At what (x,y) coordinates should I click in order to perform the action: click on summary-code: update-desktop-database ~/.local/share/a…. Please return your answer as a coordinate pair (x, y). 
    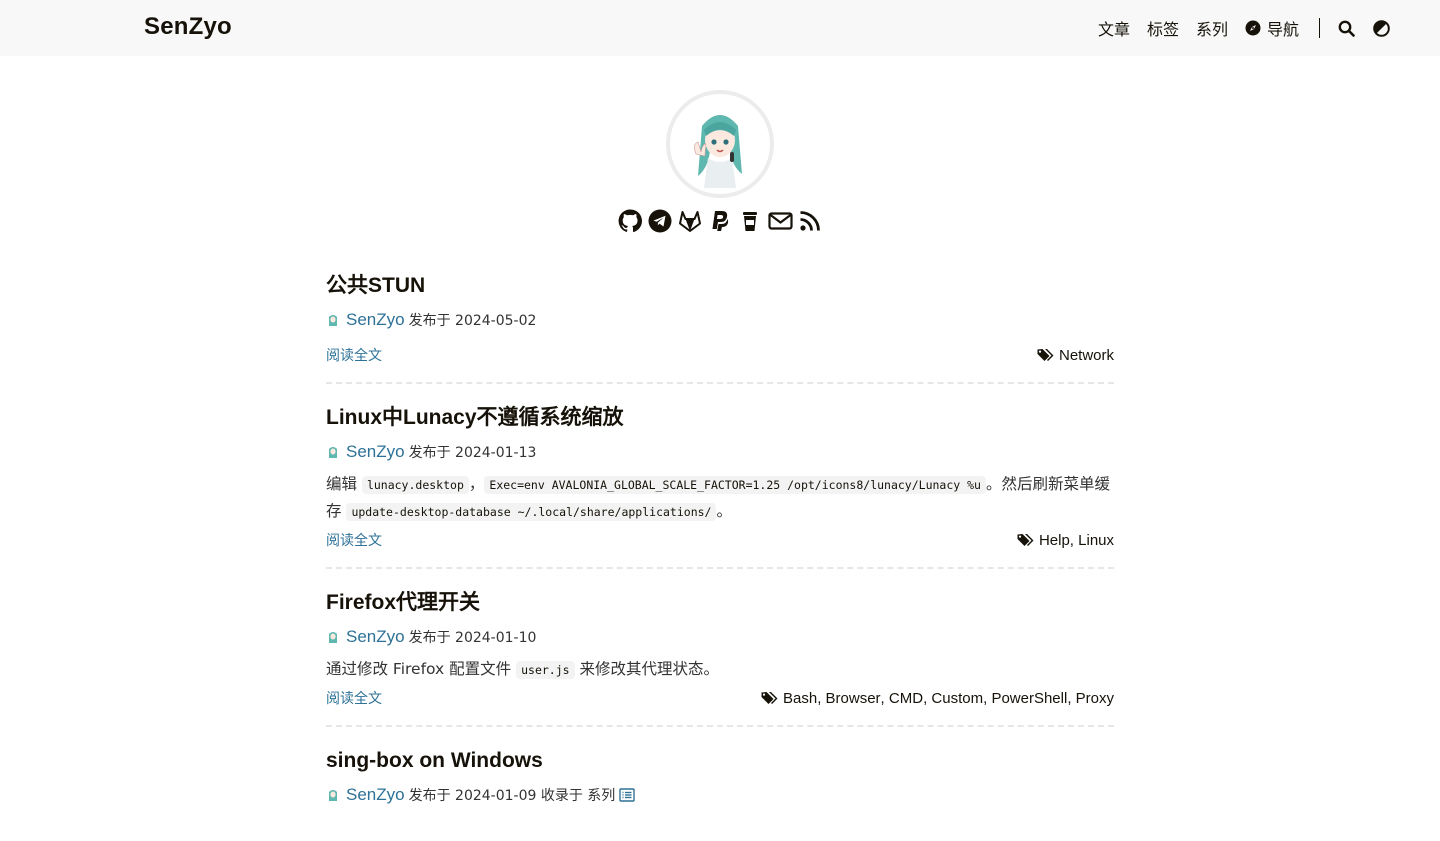
    Looking at the image, I should click on (531, 512).